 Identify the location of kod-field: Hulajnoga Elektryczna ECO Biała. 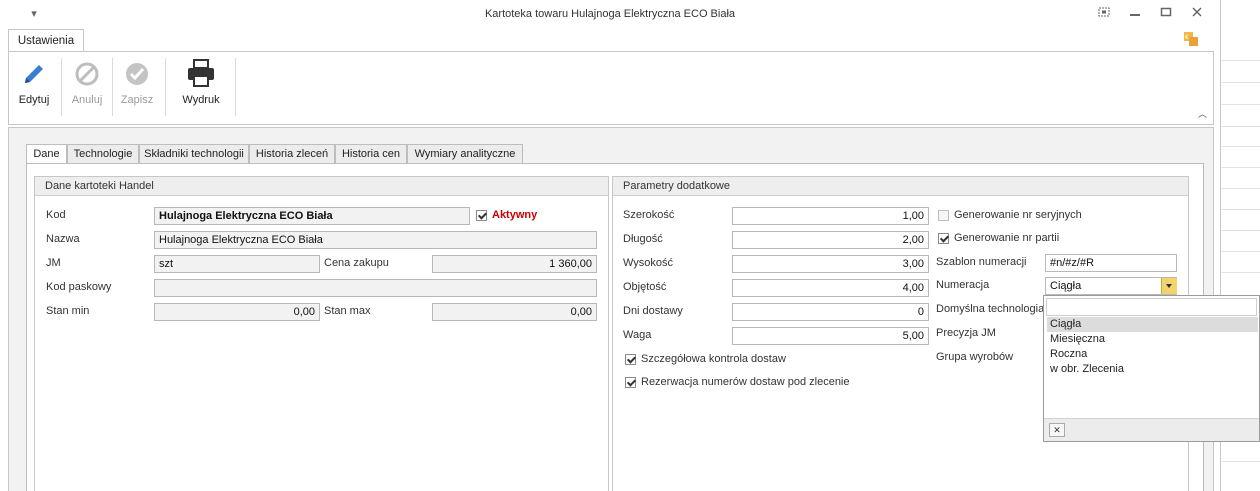
(312, 216).